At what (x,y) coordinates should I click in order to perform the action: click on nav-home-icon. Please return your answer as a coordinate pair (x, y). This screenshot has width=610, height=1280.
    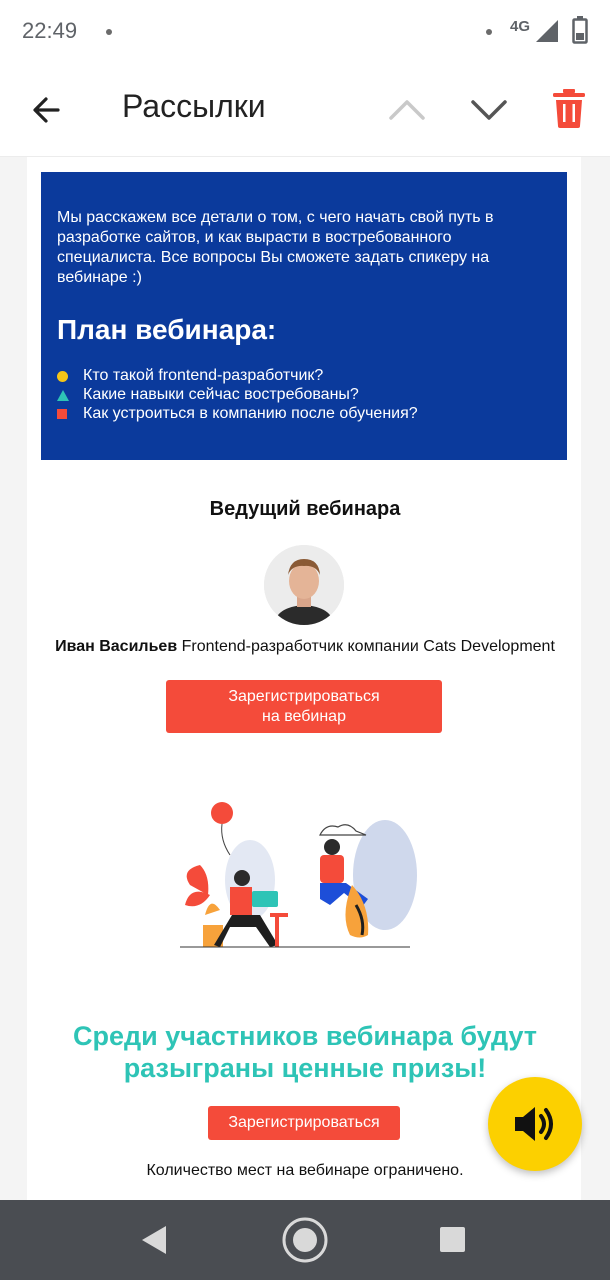
    Looking at the image, I should click on (305, 1240).